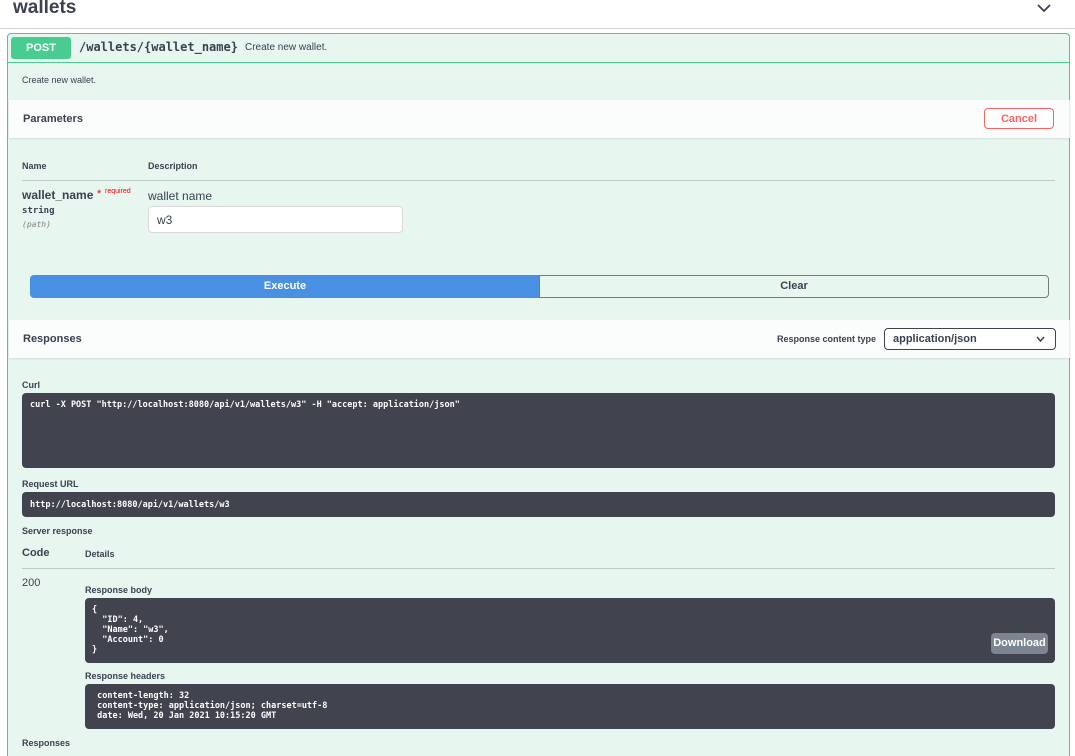  I want to click on request-url-label: Request URL, so click(50, 484).